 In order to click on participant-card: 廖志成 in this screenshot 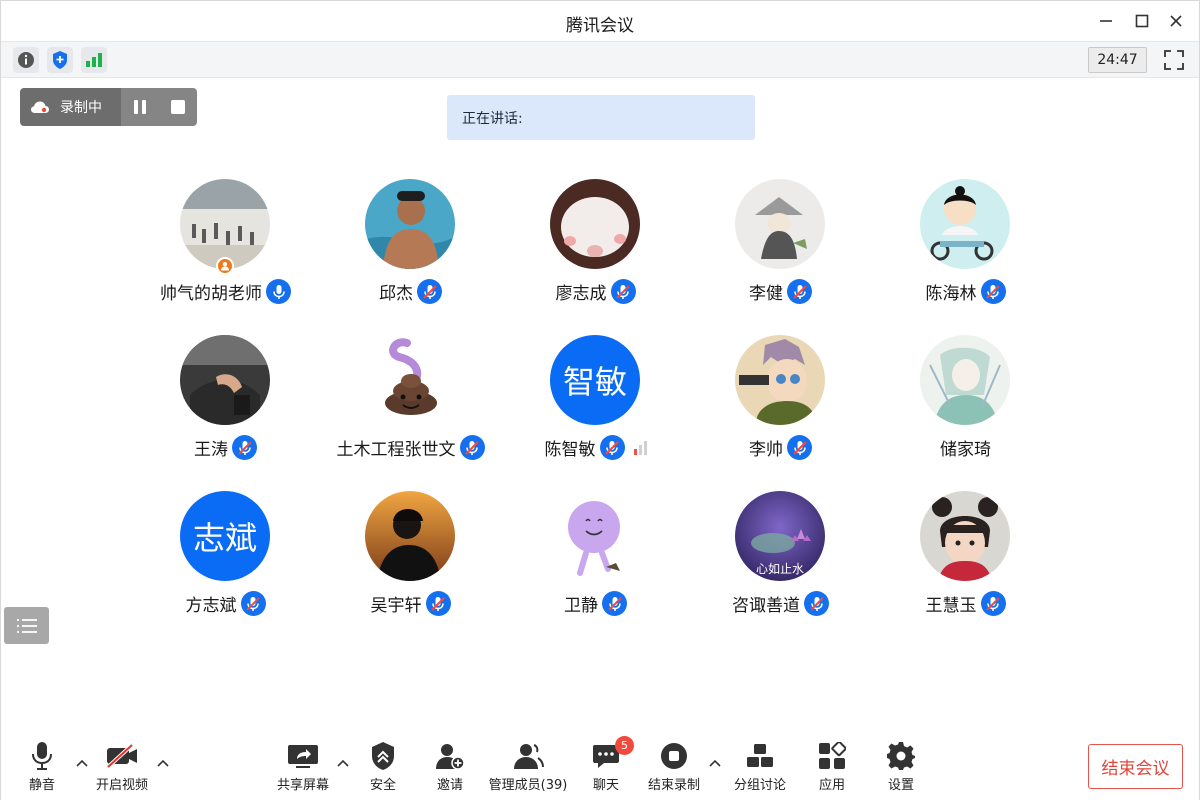, I will do `click(595, 249)`.